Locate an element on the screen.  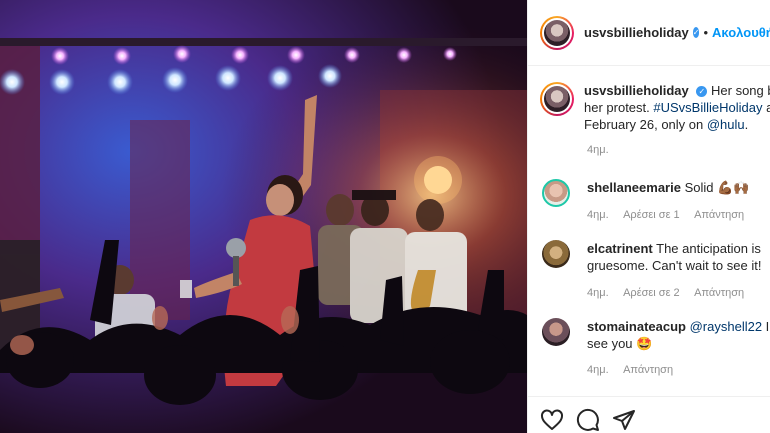
comment-likes: Αρέσει σε 1 is located at coordinates (651, 215).